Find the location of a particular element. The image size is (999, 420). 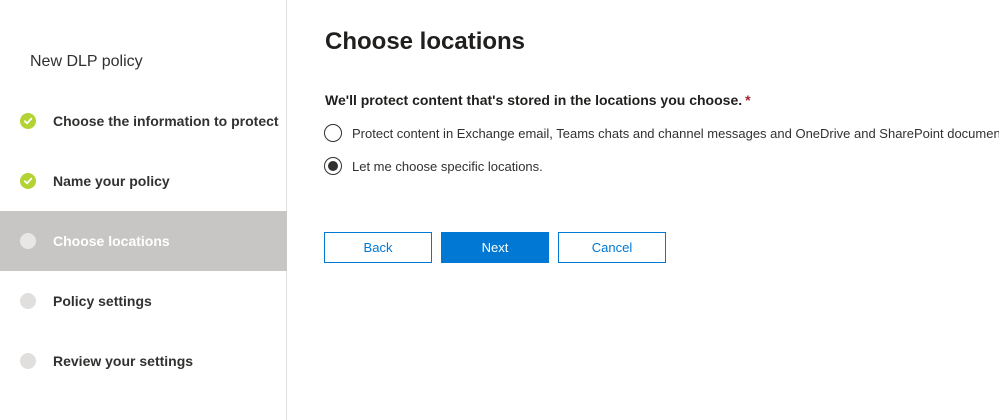

radio-button-selected is located at coordinates (333, 166).